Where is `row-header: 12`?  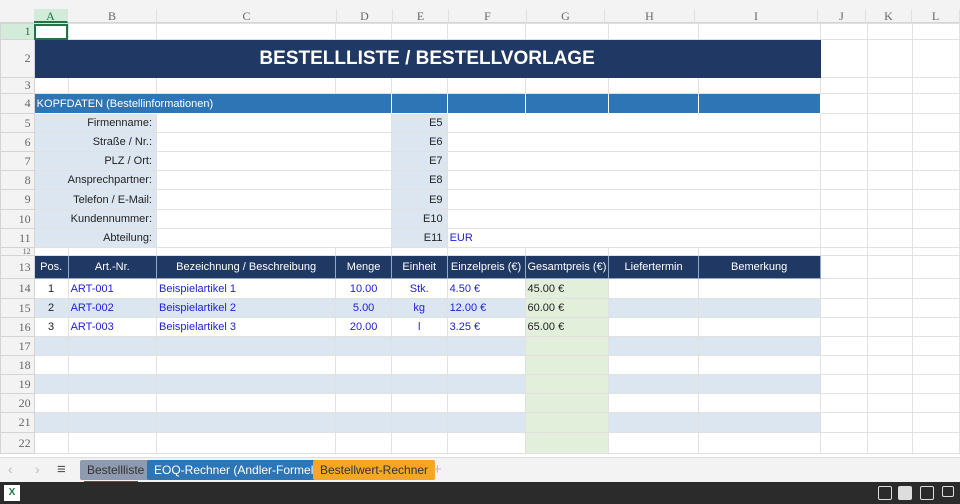 row-header: 12 is located at coordinates (17, 251).